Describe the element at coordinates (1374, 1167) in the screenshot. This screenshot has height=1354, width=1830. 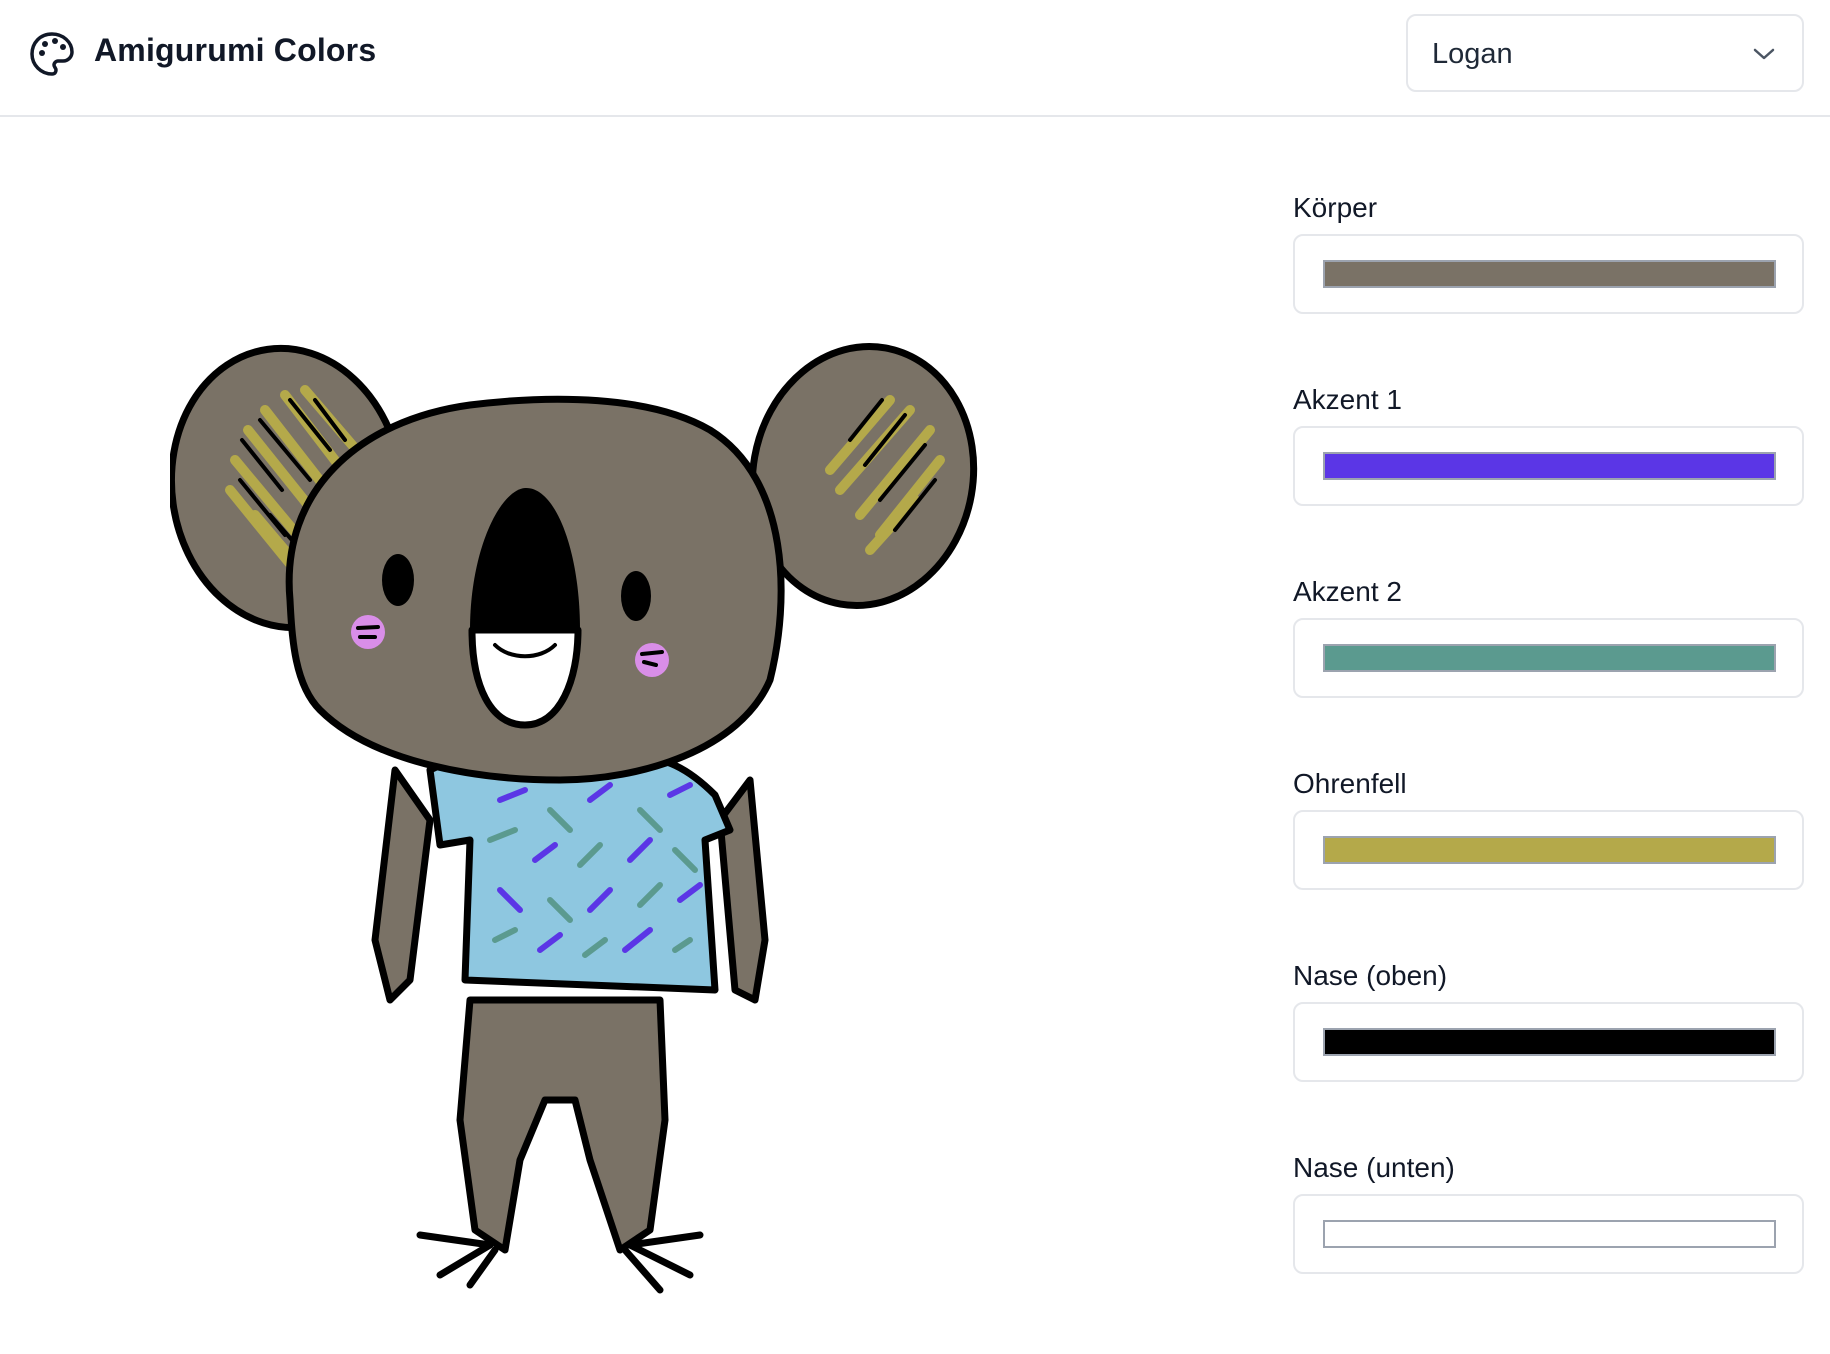
I see `color-label: Nase (unten)` at that location.